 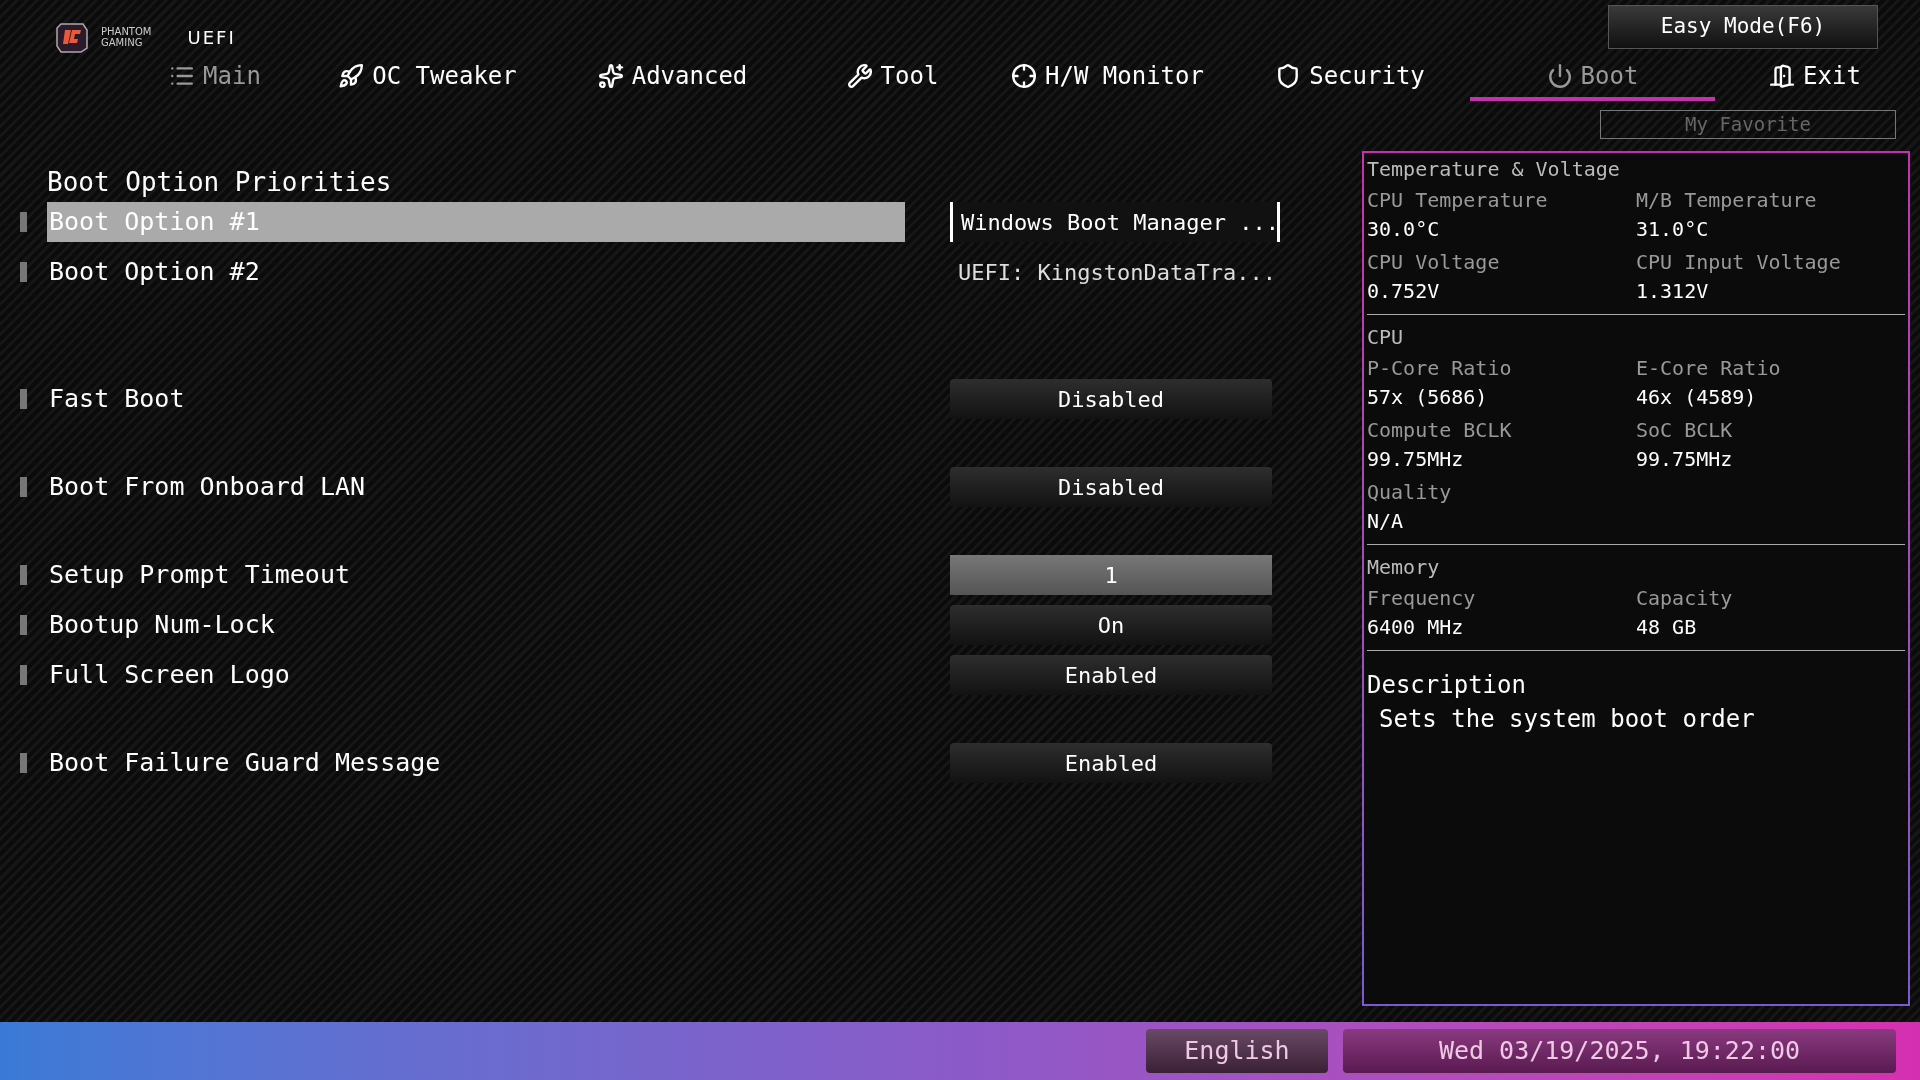 What do you see at coordinates (1727, 200) in the screenshot?
I see `info-label: M/B Temperature` at bounding box center [1727, 200].